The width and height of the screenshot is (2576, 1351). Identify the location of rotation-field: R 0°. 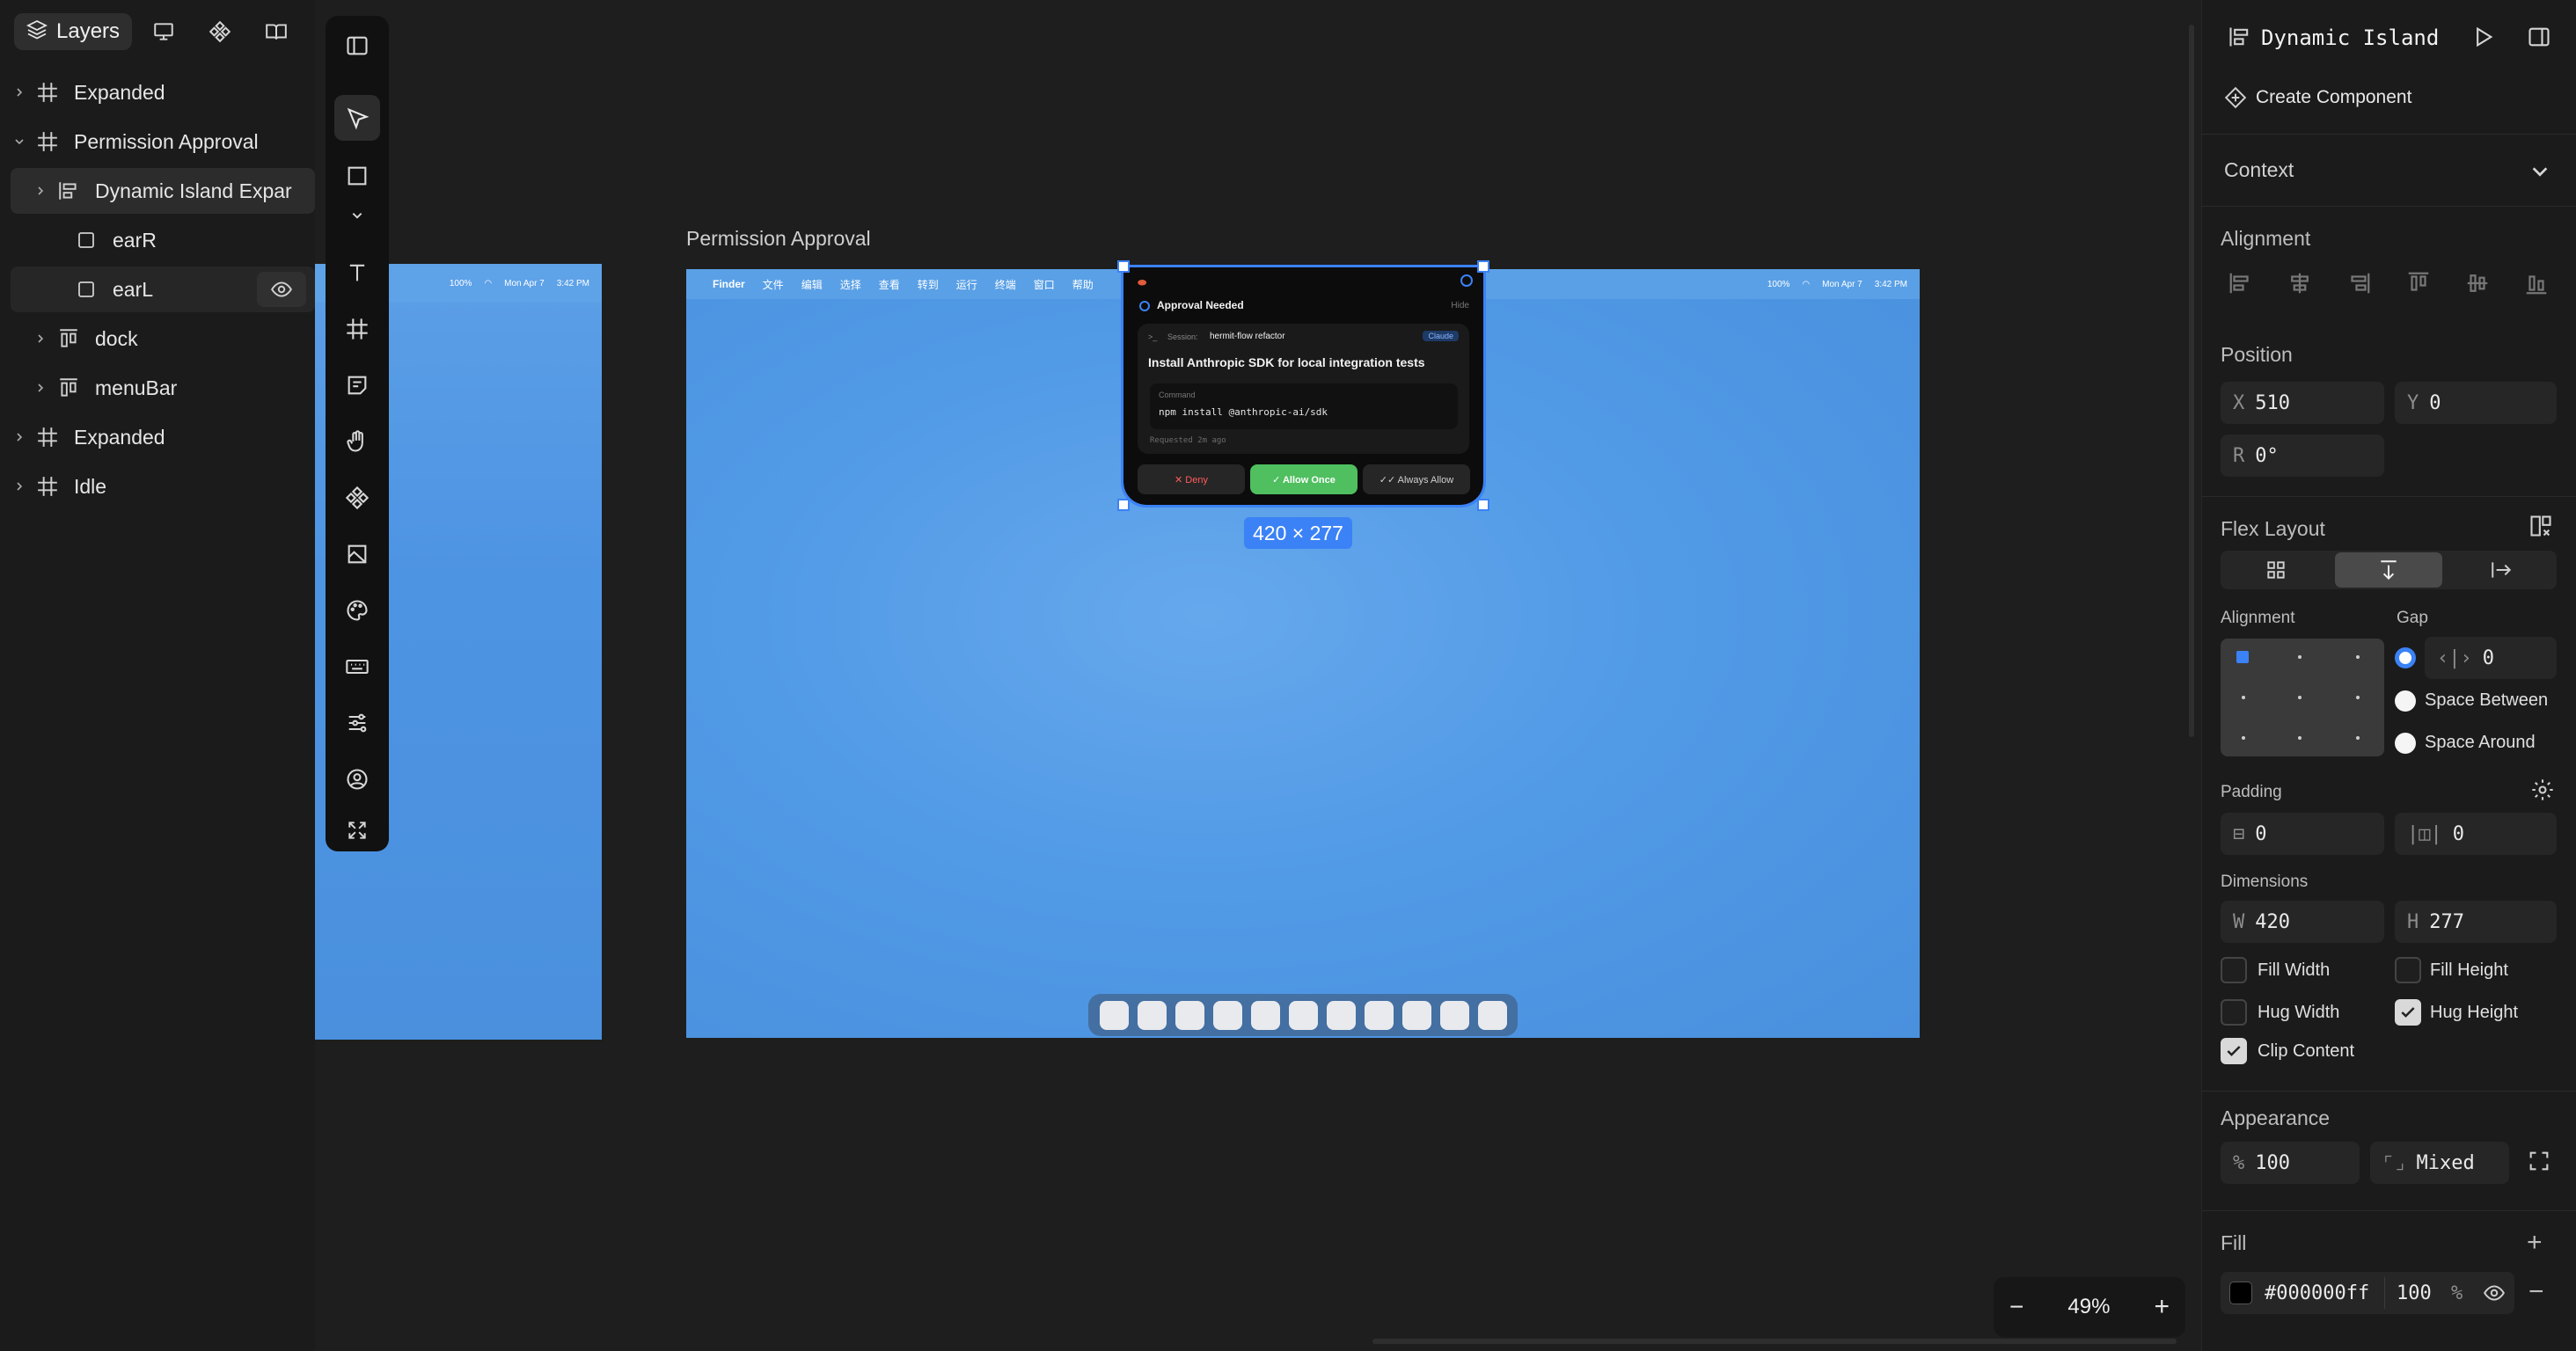
(2302, 456).